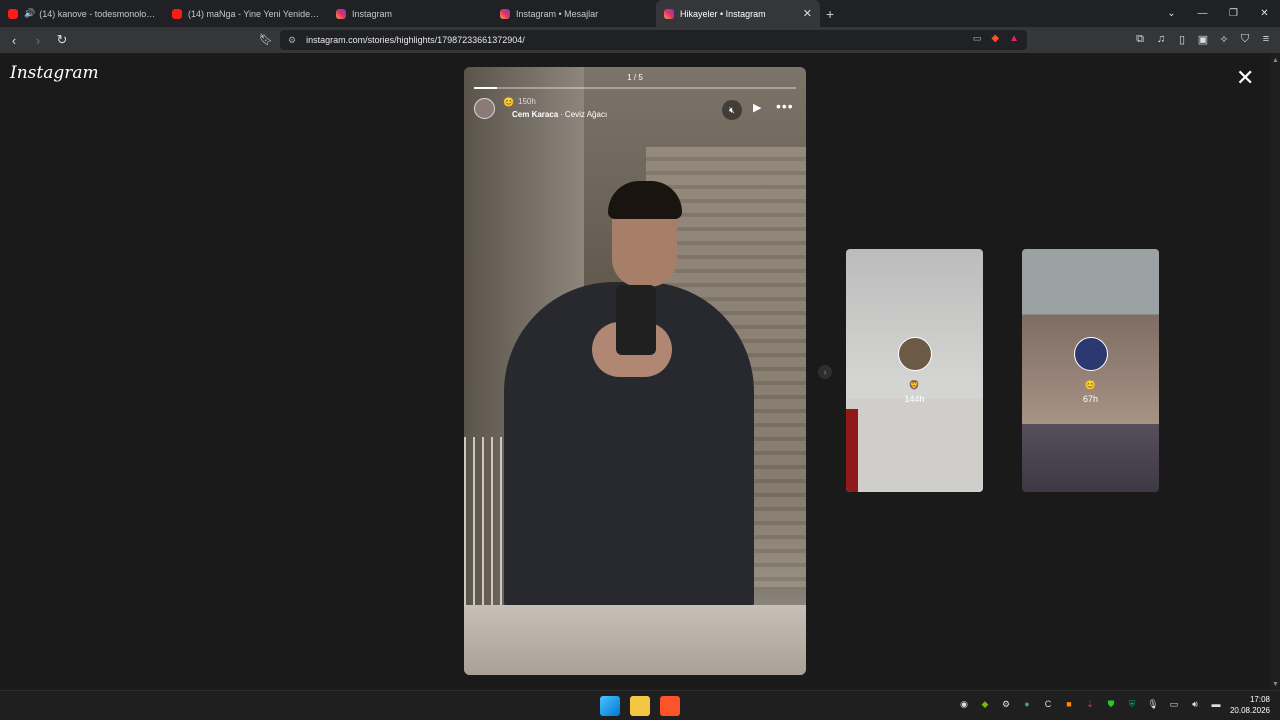  Describe the element at coordinates (977, 38) in the screenshot. I see `cast-icon: ▭` at that location.